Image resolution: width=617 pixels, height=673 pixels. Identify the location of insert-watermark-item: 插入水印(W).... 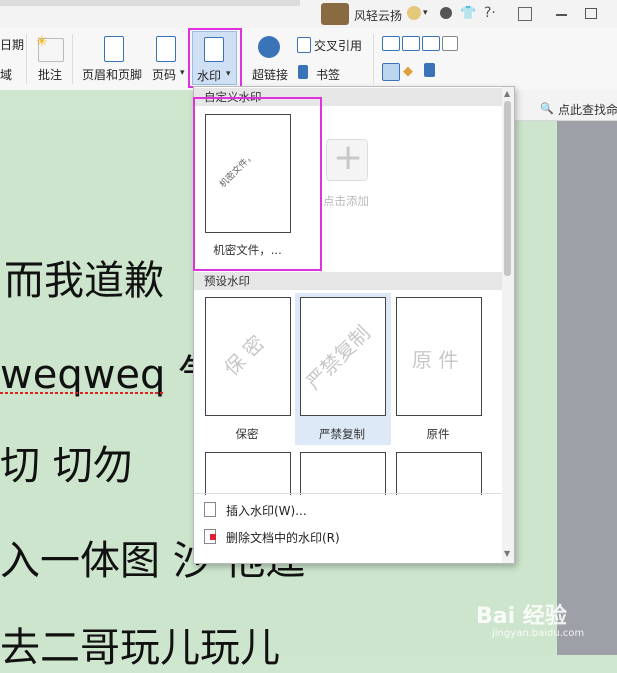
(266, 510).